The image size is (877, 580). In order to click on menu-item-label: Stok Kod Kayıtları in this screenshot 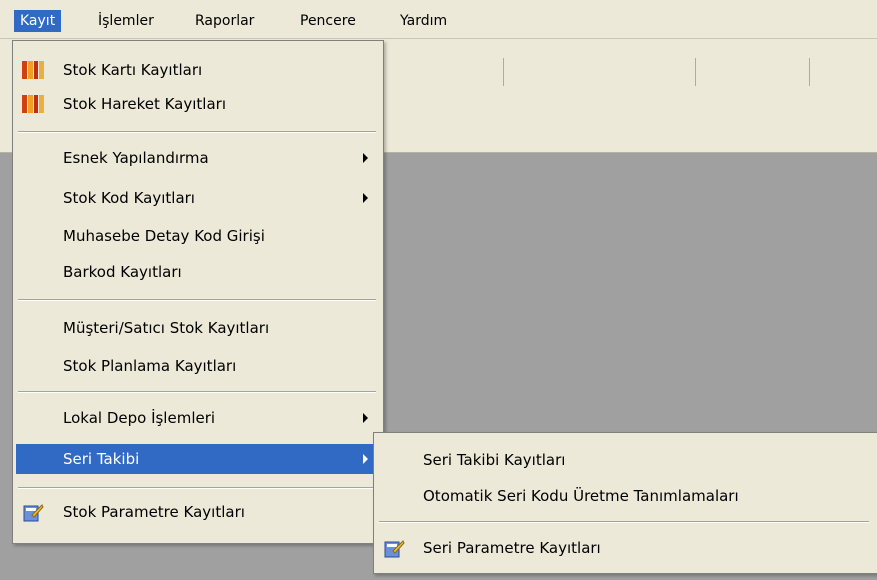, I will do `click(129, 198)`.